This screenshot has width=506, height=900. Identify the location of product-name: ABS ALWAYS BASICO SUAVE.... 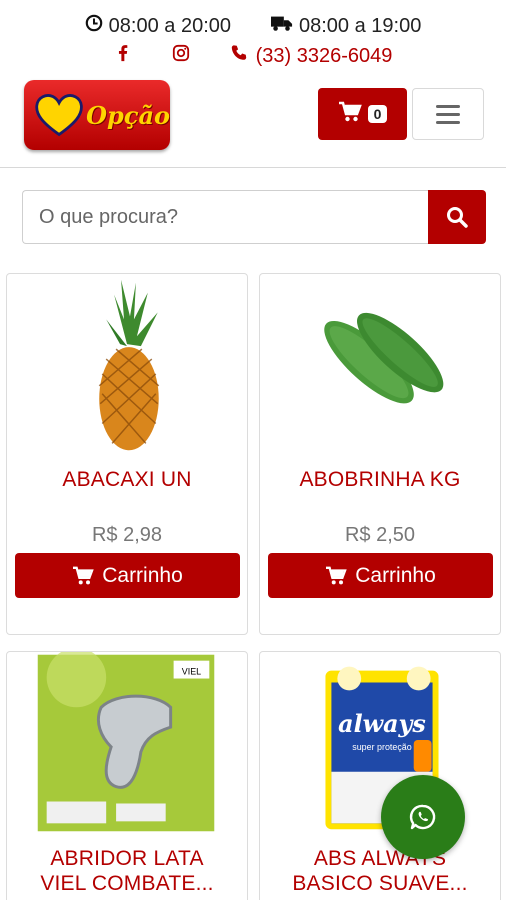
(380, 871).